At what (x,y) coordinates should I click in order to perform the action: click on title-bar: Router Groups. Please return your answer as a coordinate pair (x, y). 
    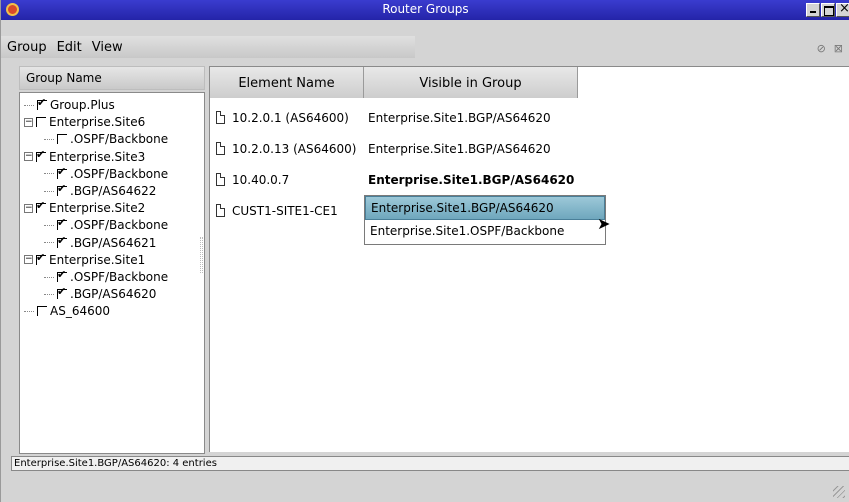
    Looking at the image, I should click on (425, 10).